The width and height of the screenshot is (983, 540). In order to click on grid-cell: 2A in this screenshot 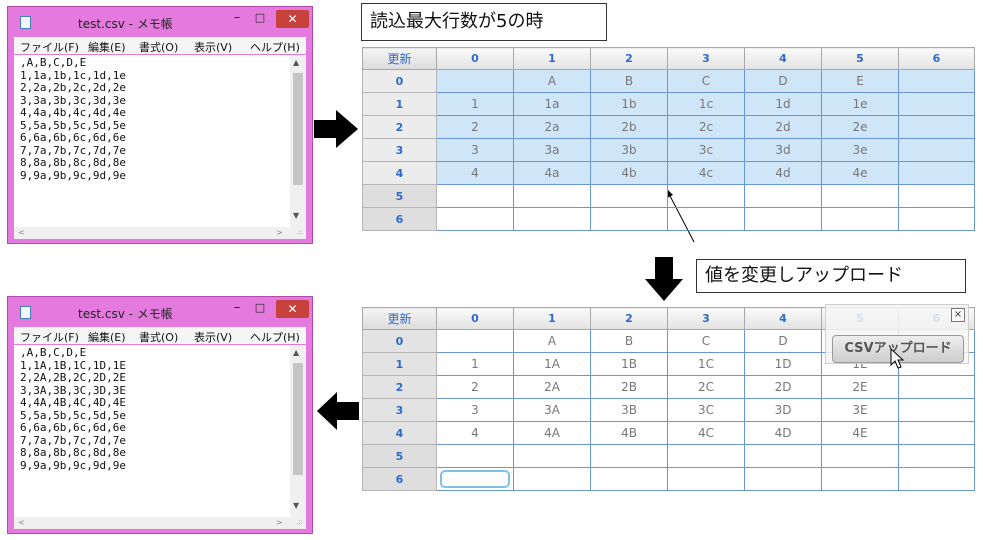, I will do `click(552, 387)`.